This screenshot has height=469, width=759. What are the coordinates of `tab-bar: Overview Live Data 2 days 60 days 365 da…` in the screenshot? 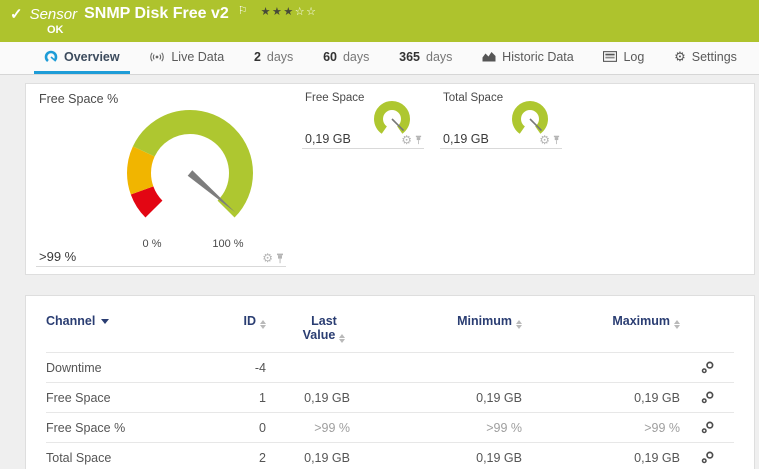 It's located at (379, 58).